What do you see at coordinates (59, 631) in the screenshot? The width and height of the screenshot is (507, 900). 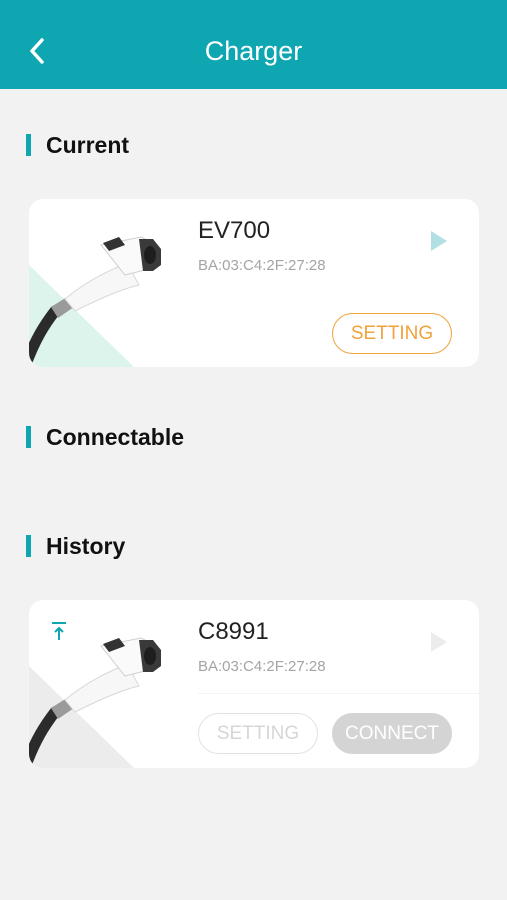 I see `pin-to-top-icon` at bounding box center [59, 631].